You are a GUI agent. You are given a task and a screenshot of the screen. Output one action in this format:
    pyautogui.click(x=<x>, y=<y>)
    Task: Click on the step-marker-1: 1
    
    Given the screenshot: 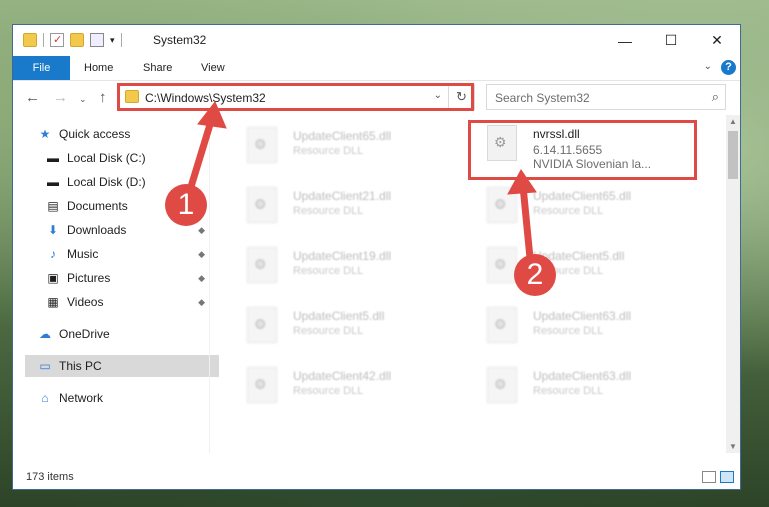 What is the action you would take?
    pyautogui.click(x=186, y=205)
    